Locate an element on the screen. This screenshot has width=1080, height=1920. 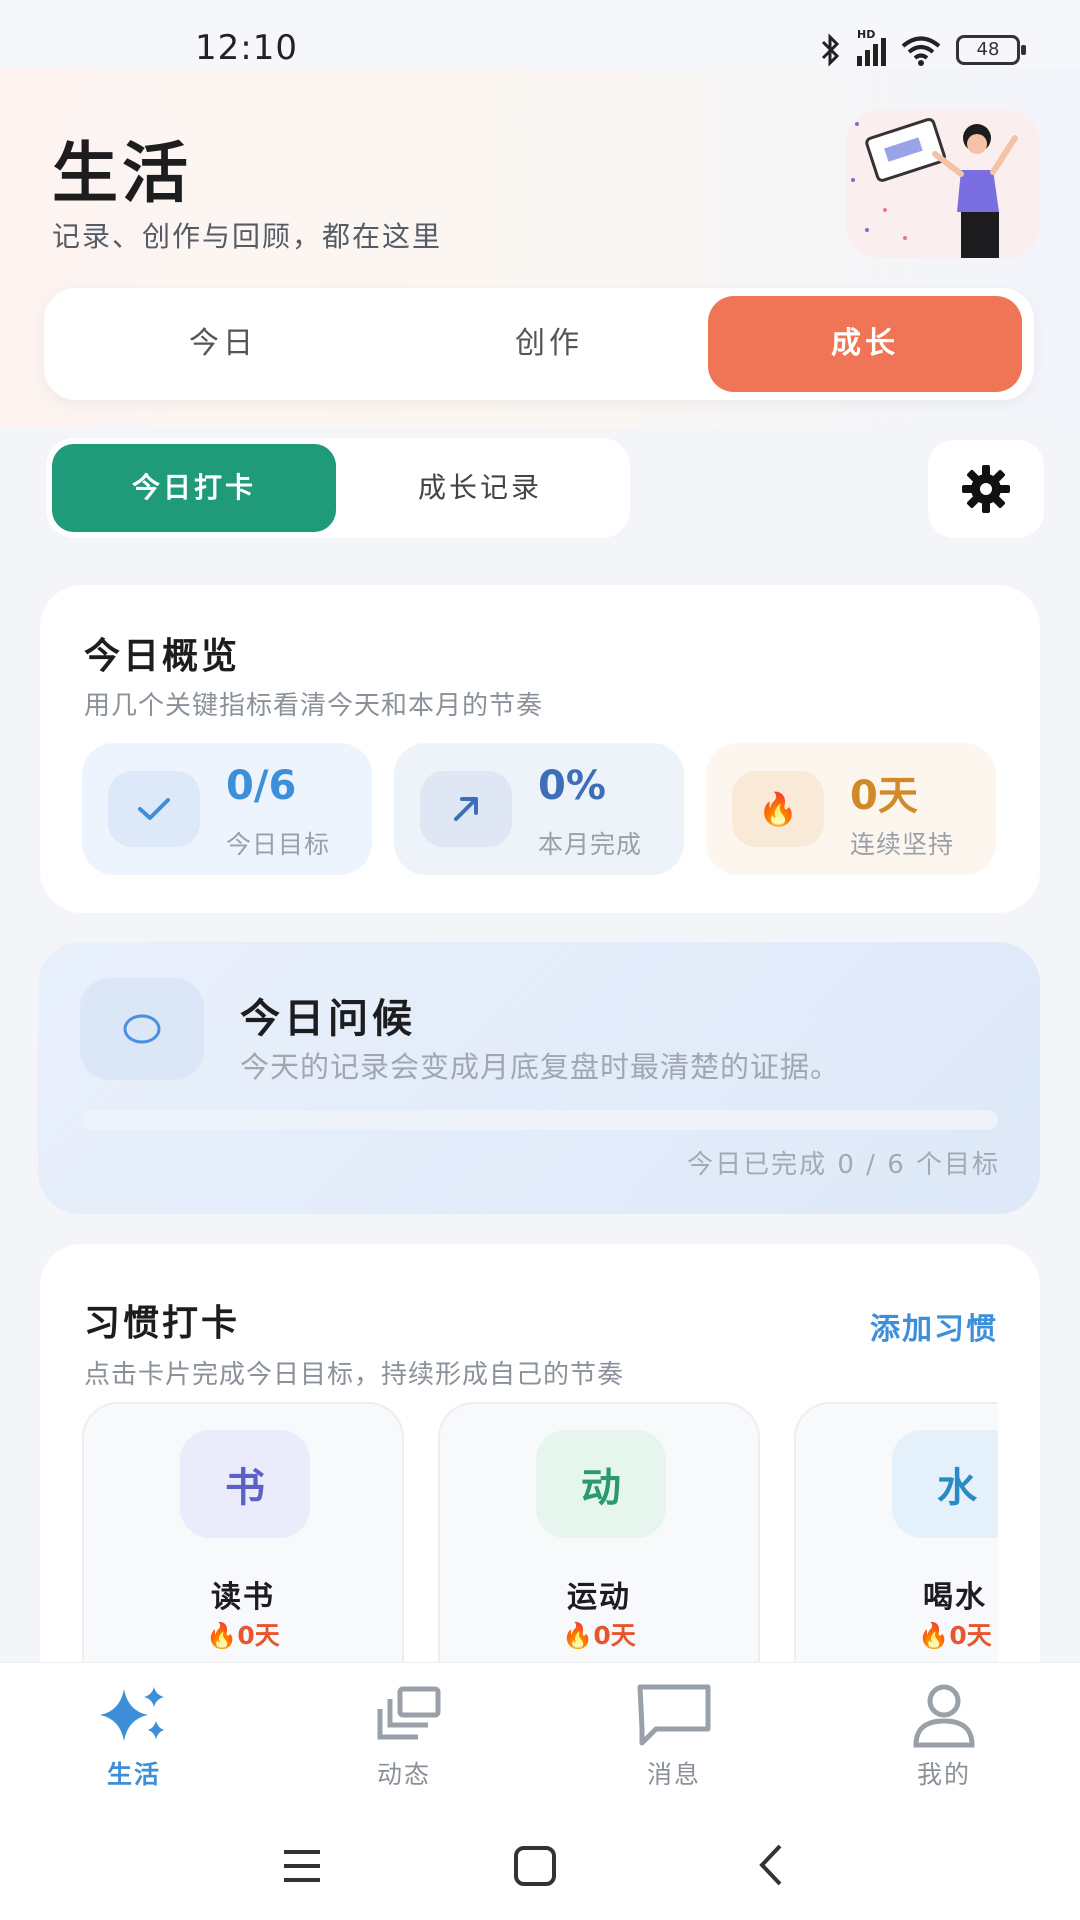
nav-label: 消息 is located at coordinates (673, 1774).